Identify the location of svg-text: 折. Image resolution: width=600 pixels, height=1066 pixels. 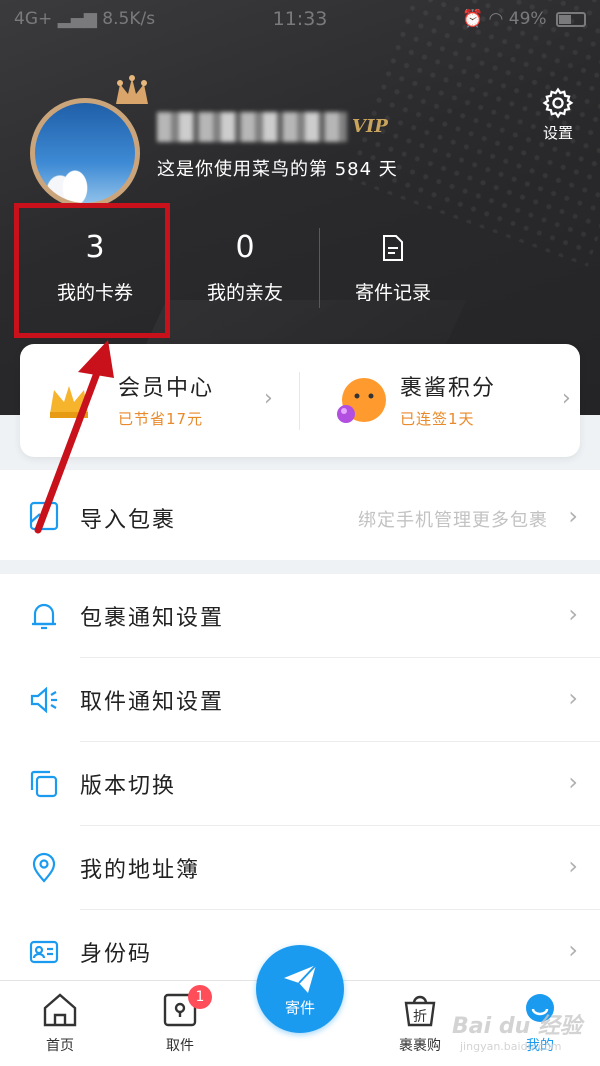
(420, 1017).